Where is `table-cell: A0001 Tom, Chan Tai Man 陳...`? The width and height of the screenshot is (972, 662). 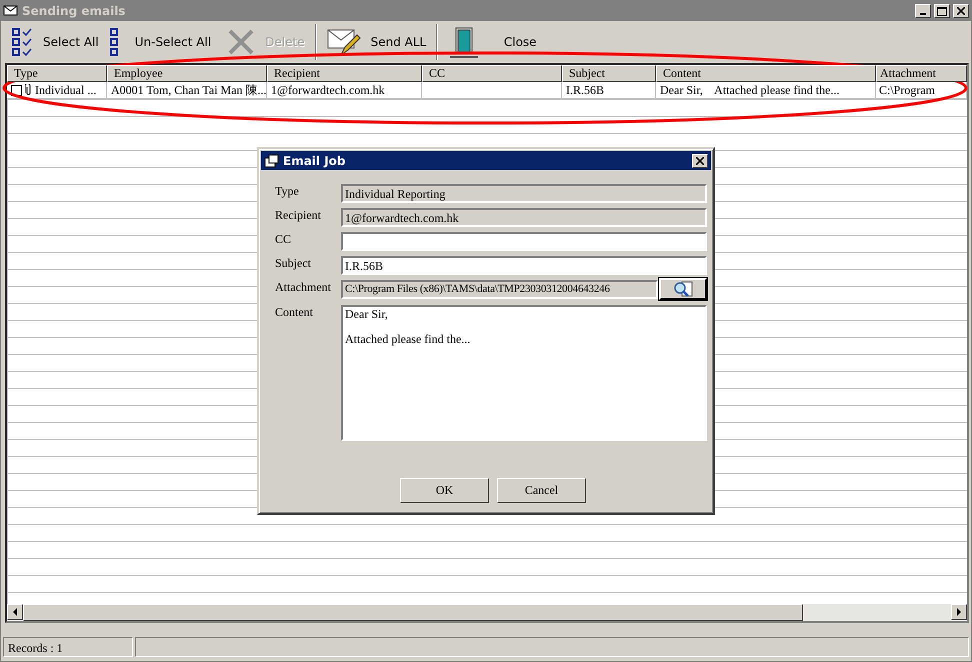
table-cell: A0001 Tom, Chan Tai Man 陳... is located at coordinates (187, 90).